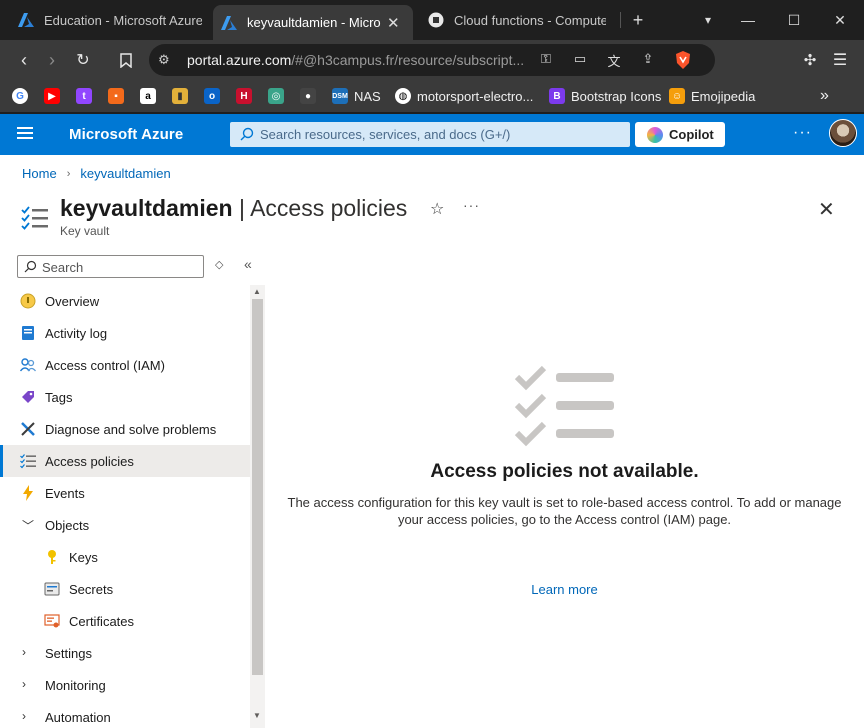 The image size is (864, 728). What do you see at coordinates (85, 231) in the screenshot?
I see `resource-type: Key vault` at bounding box center [85, 231].